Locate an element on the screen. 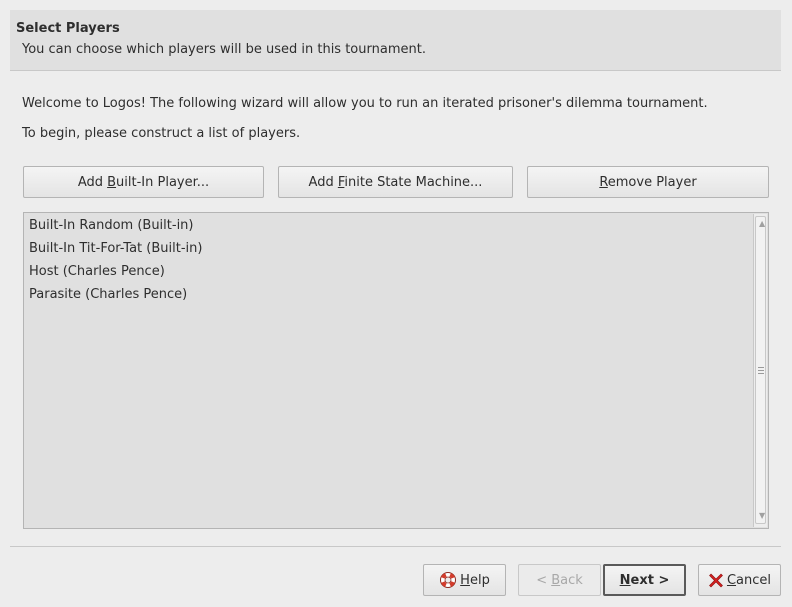  scroll-down-arrow-icon: ▼ is located at coordinates (762, 516).